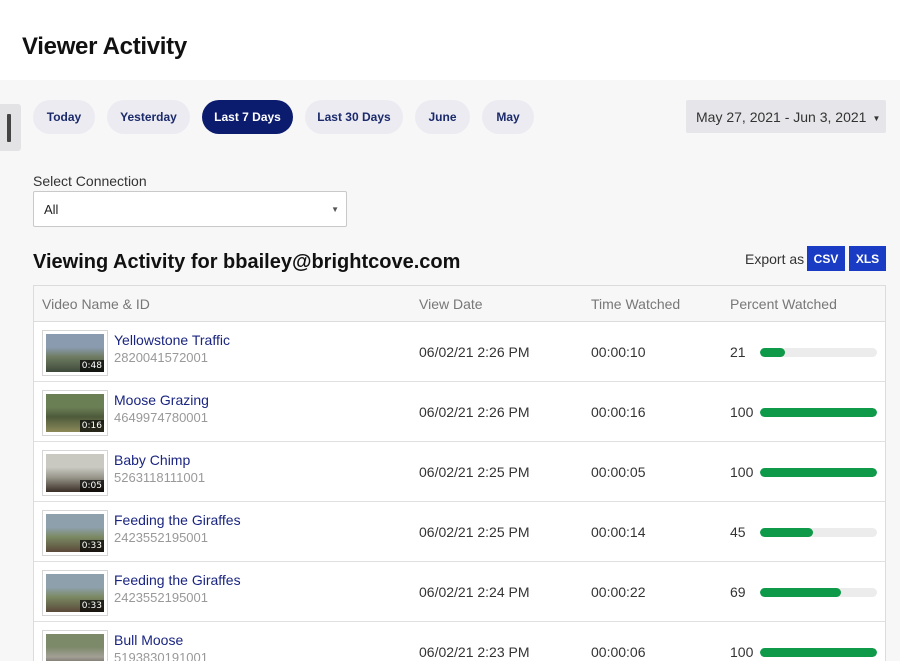  I want to click on view-date: 06/02/21 2:24 PM, so click(474, 592).